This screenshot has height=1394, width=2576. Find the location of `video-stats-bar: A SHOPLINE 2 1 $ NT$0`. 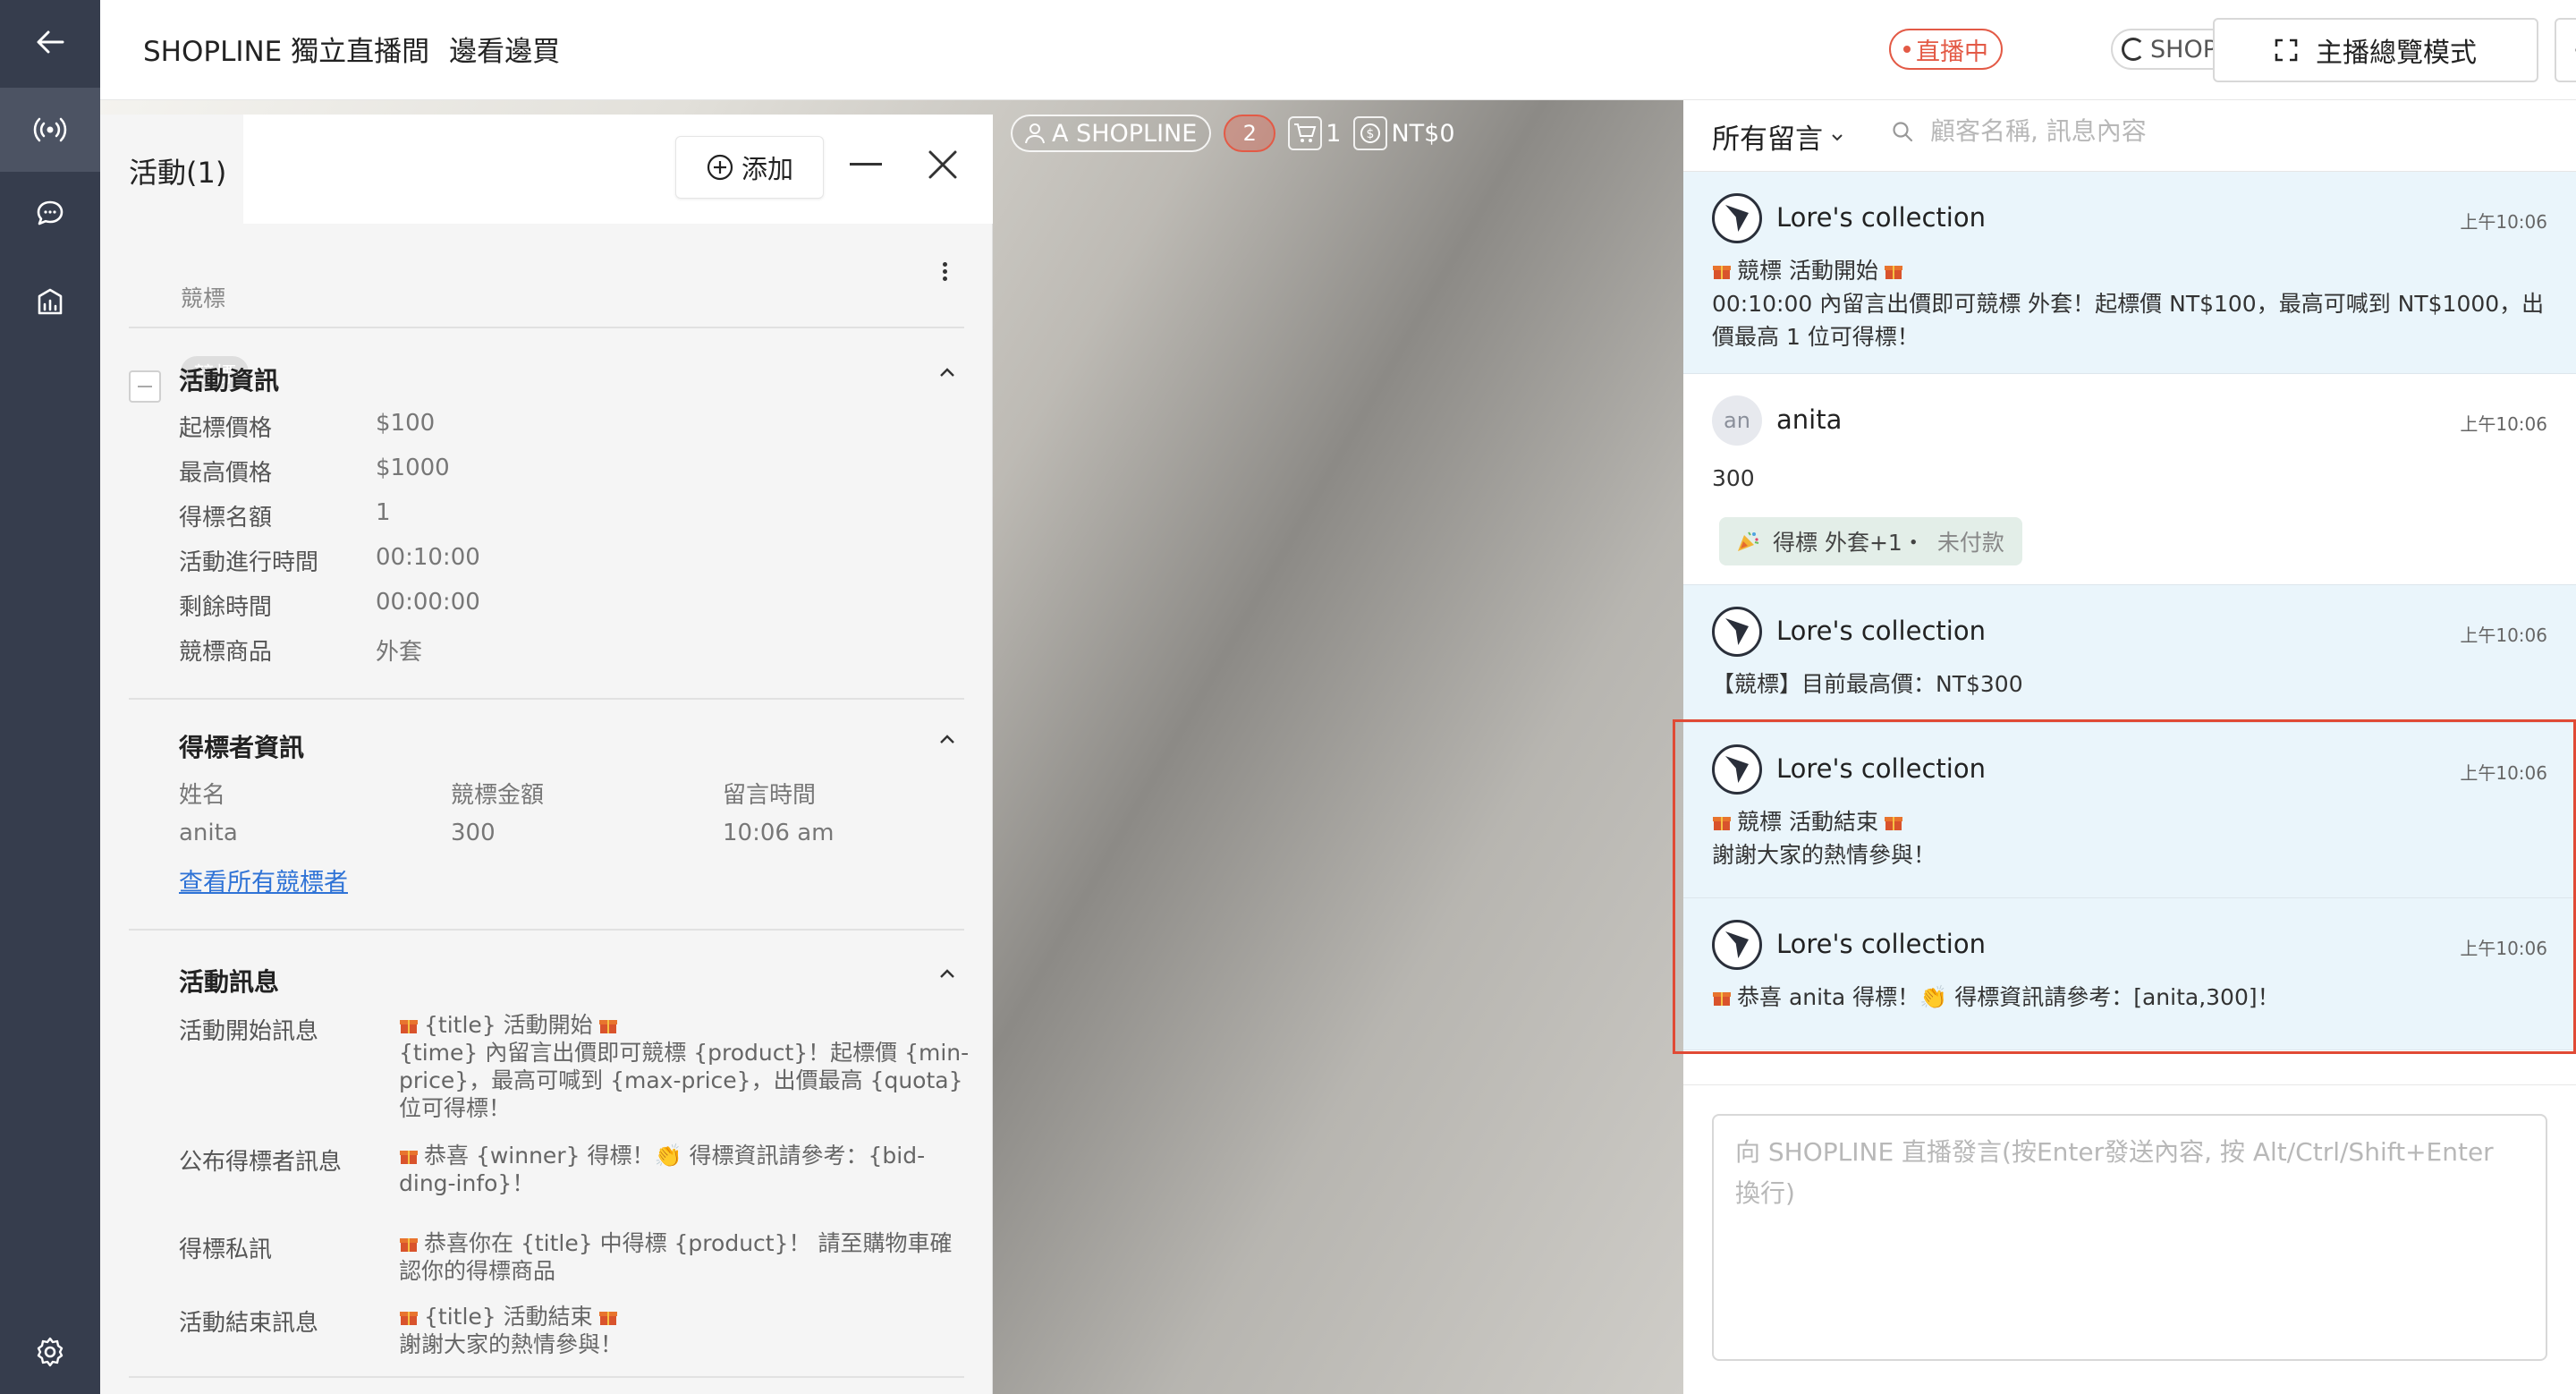

video-stats-bar: A SHOPLINE 2 1 $ NT$0 is located at coordinates (1233, 133).